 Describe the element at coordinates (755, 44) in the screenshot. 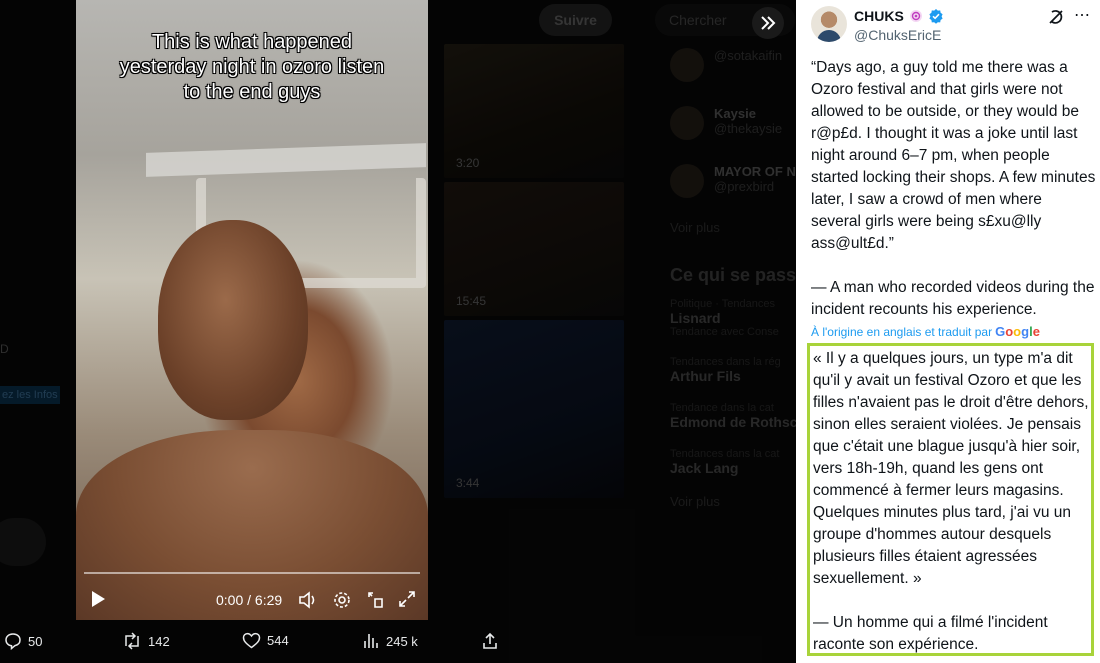

I see `suggested-user-name` at that location.